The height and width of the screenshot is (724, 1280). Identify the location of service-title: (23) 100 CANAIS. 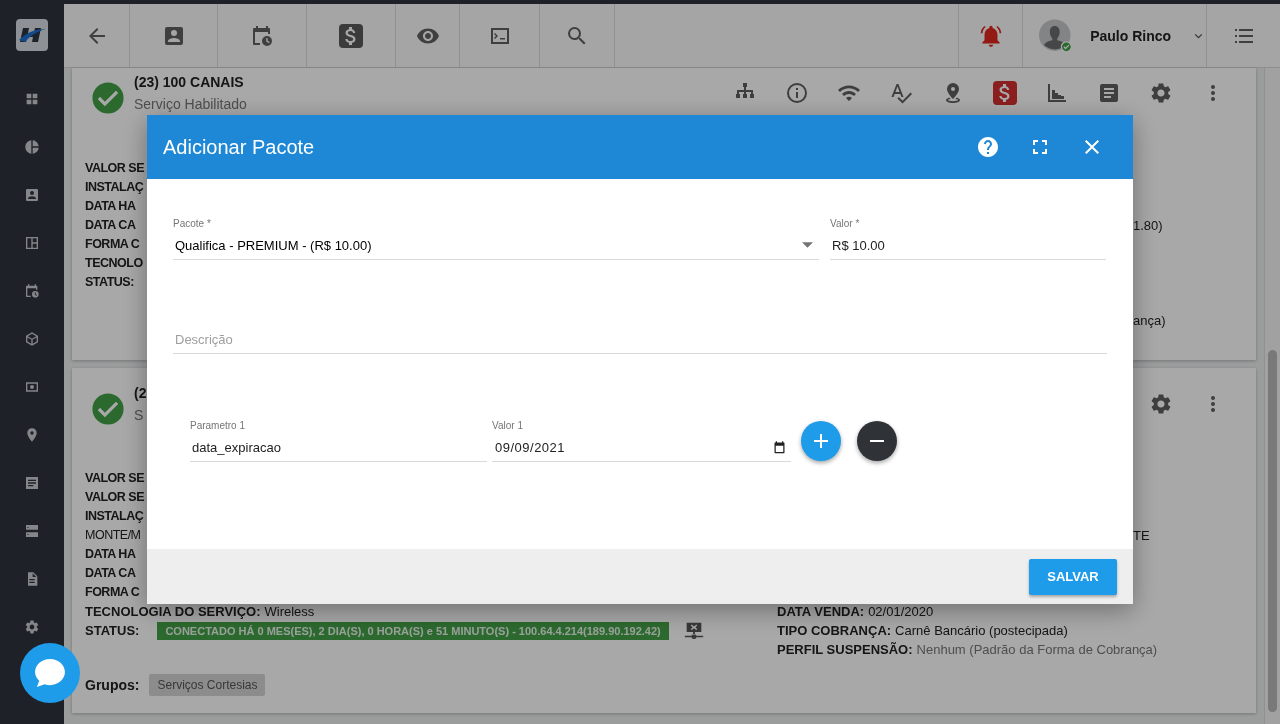
(189, 82).